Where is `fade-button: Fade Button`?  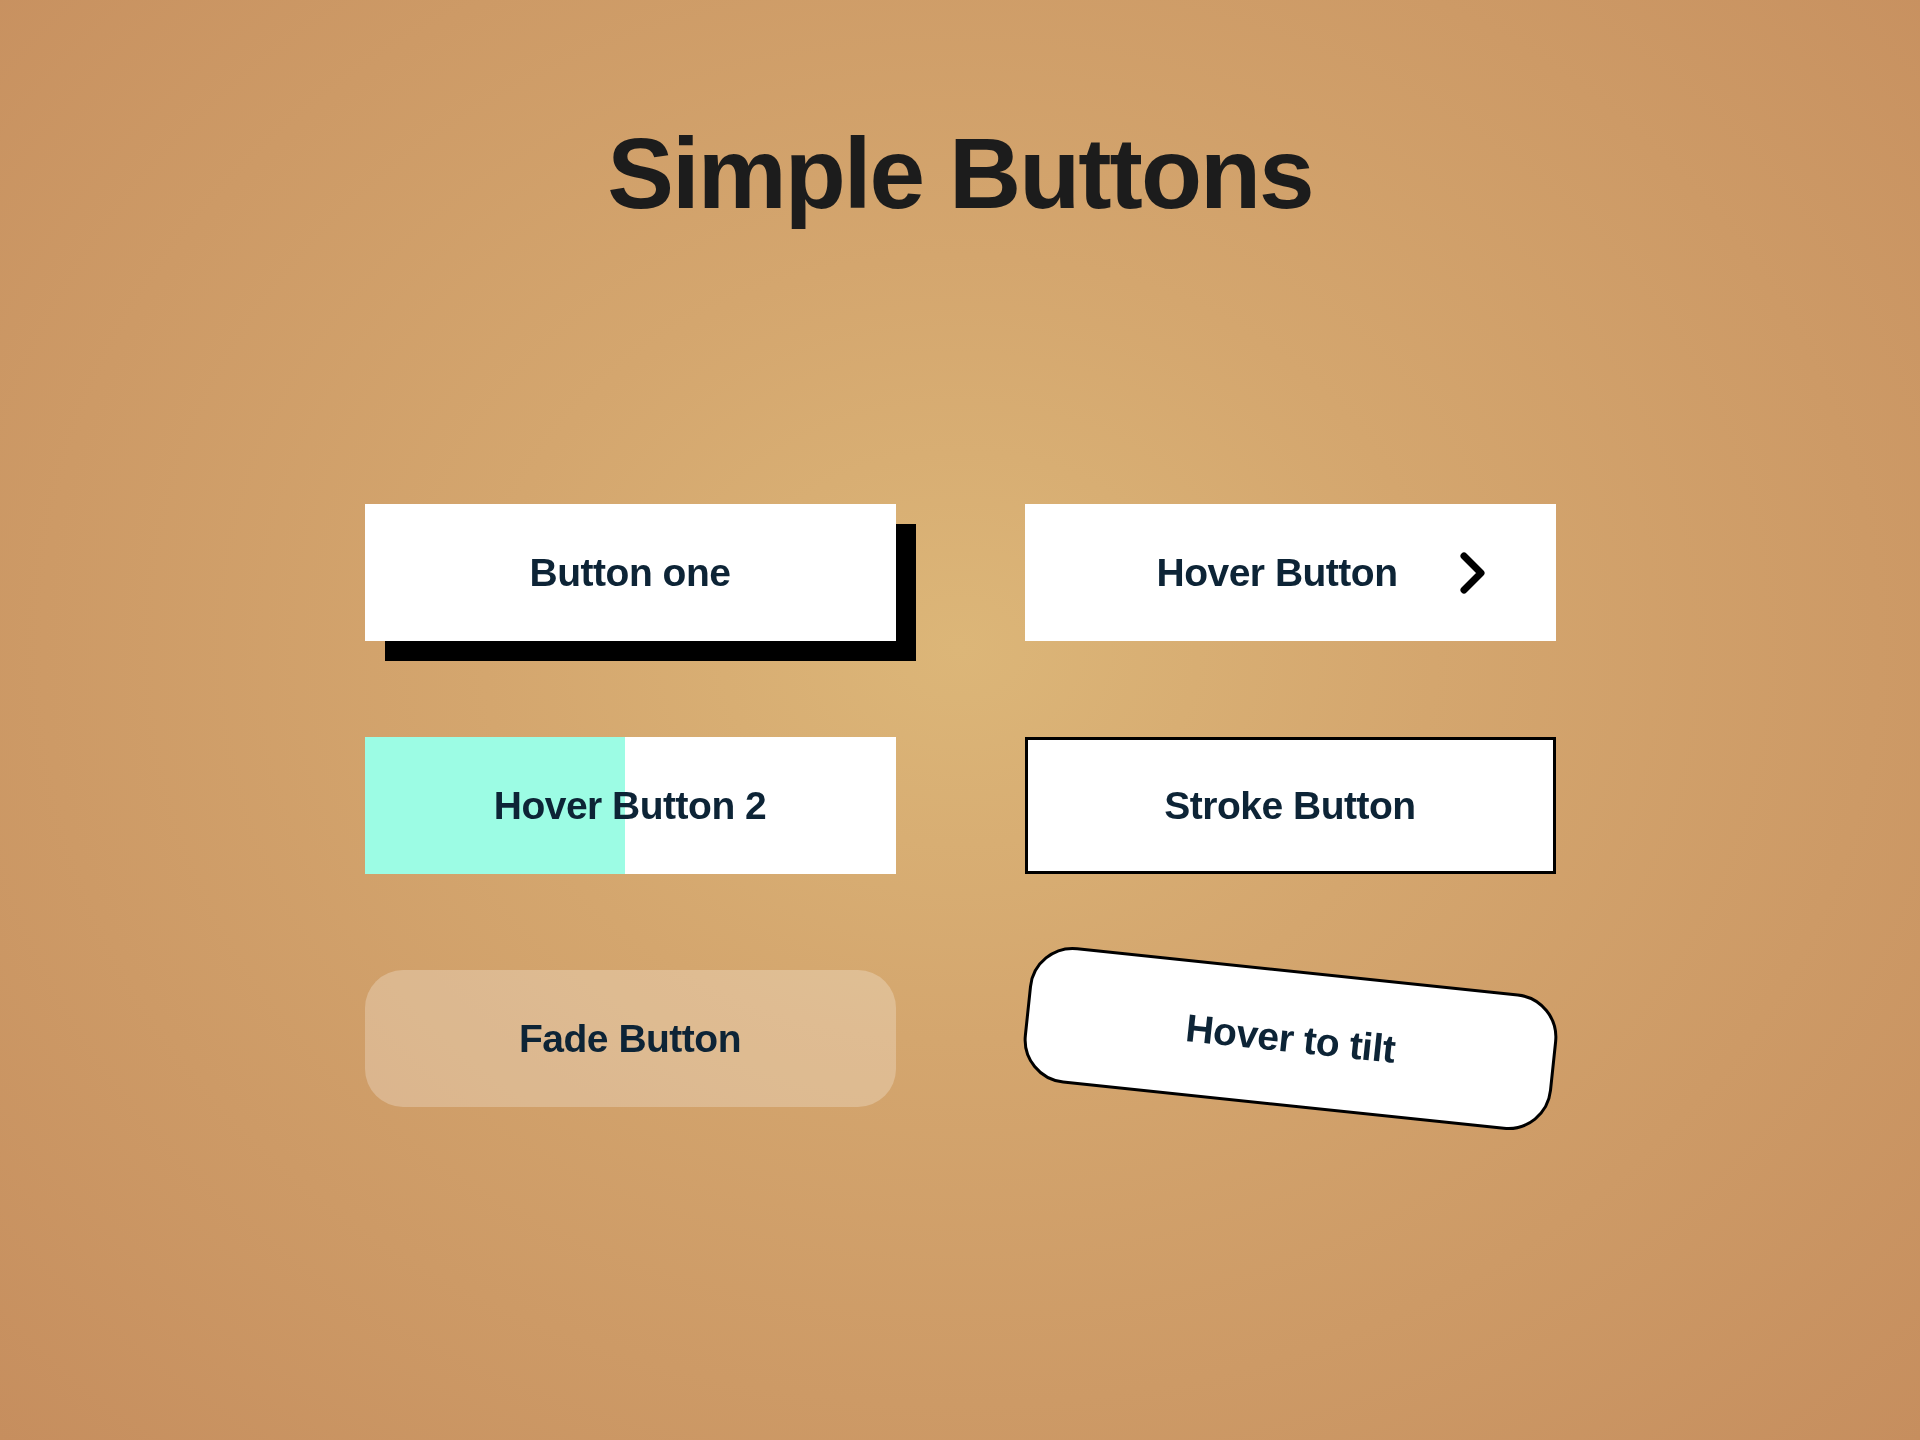 fade-button: Fade Button is located at coordinates (630, 1038).